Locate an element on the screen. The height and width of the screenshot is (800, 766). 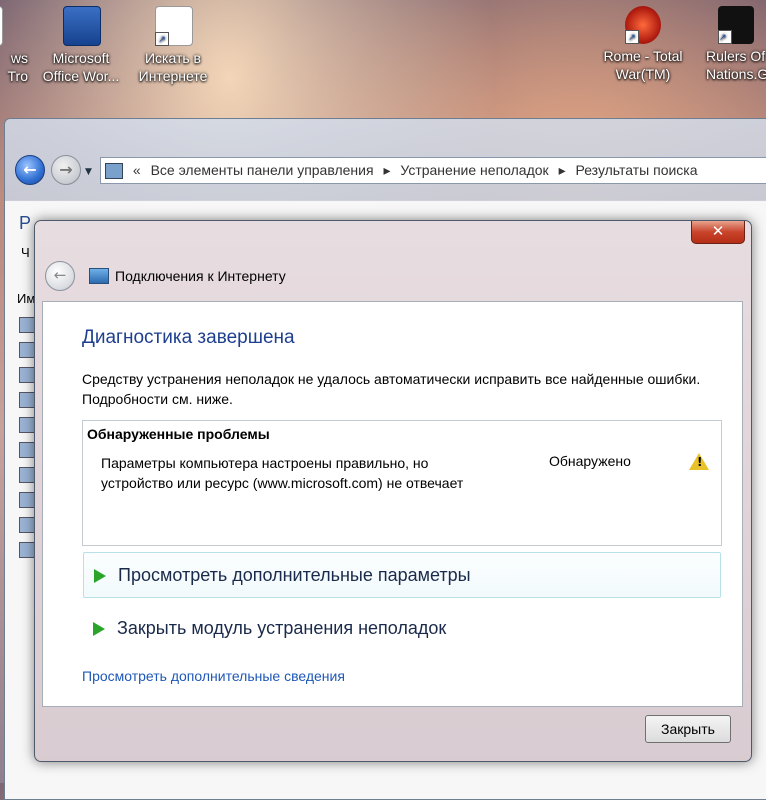
desktop-icon-ws: ws Tro is located at coordinates (14, 44).